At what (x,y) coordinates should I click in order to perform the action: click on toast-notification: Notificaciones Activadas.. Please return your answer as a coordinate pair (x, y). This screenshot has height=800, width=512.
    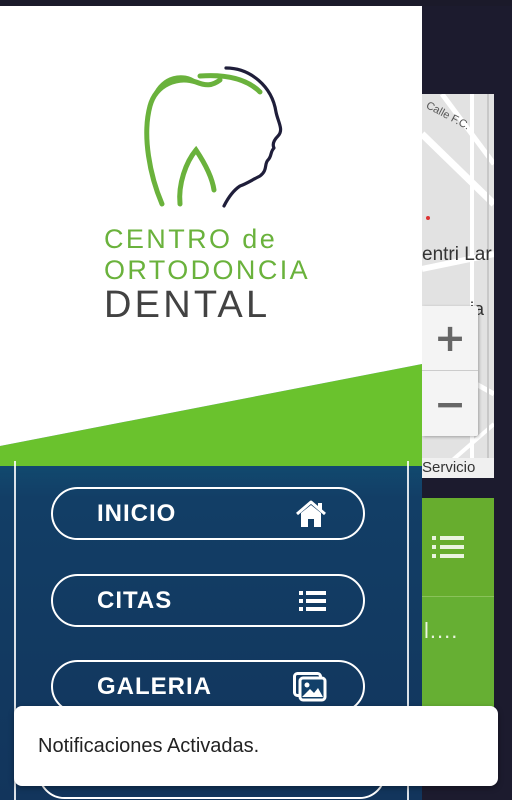
    Looking at the image, I should click on (256, 746).